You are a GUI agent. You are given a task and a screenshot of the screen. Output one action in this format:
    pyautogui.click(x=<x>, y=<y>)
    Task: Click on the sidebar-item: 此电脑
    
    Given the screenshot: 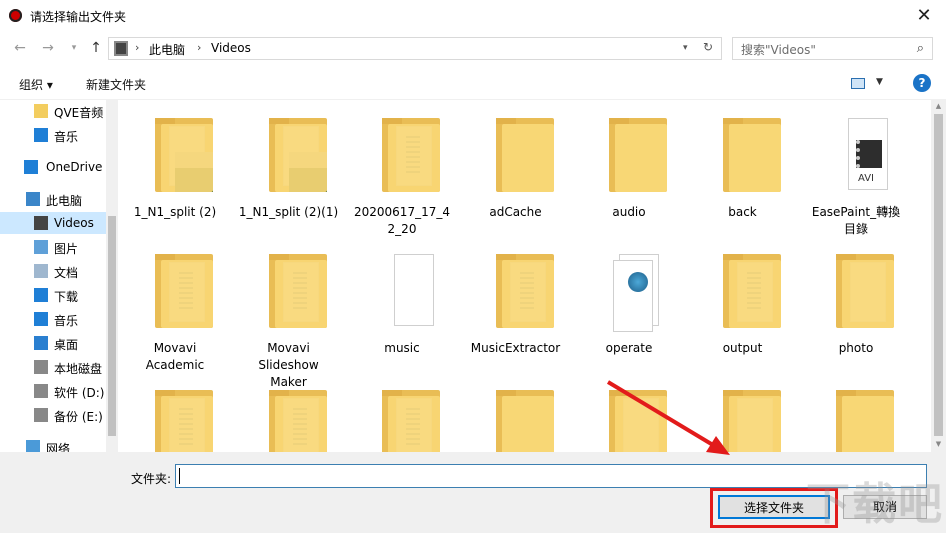 What is the action you would take?
    pyautogui.click(x=59, y=199)
    